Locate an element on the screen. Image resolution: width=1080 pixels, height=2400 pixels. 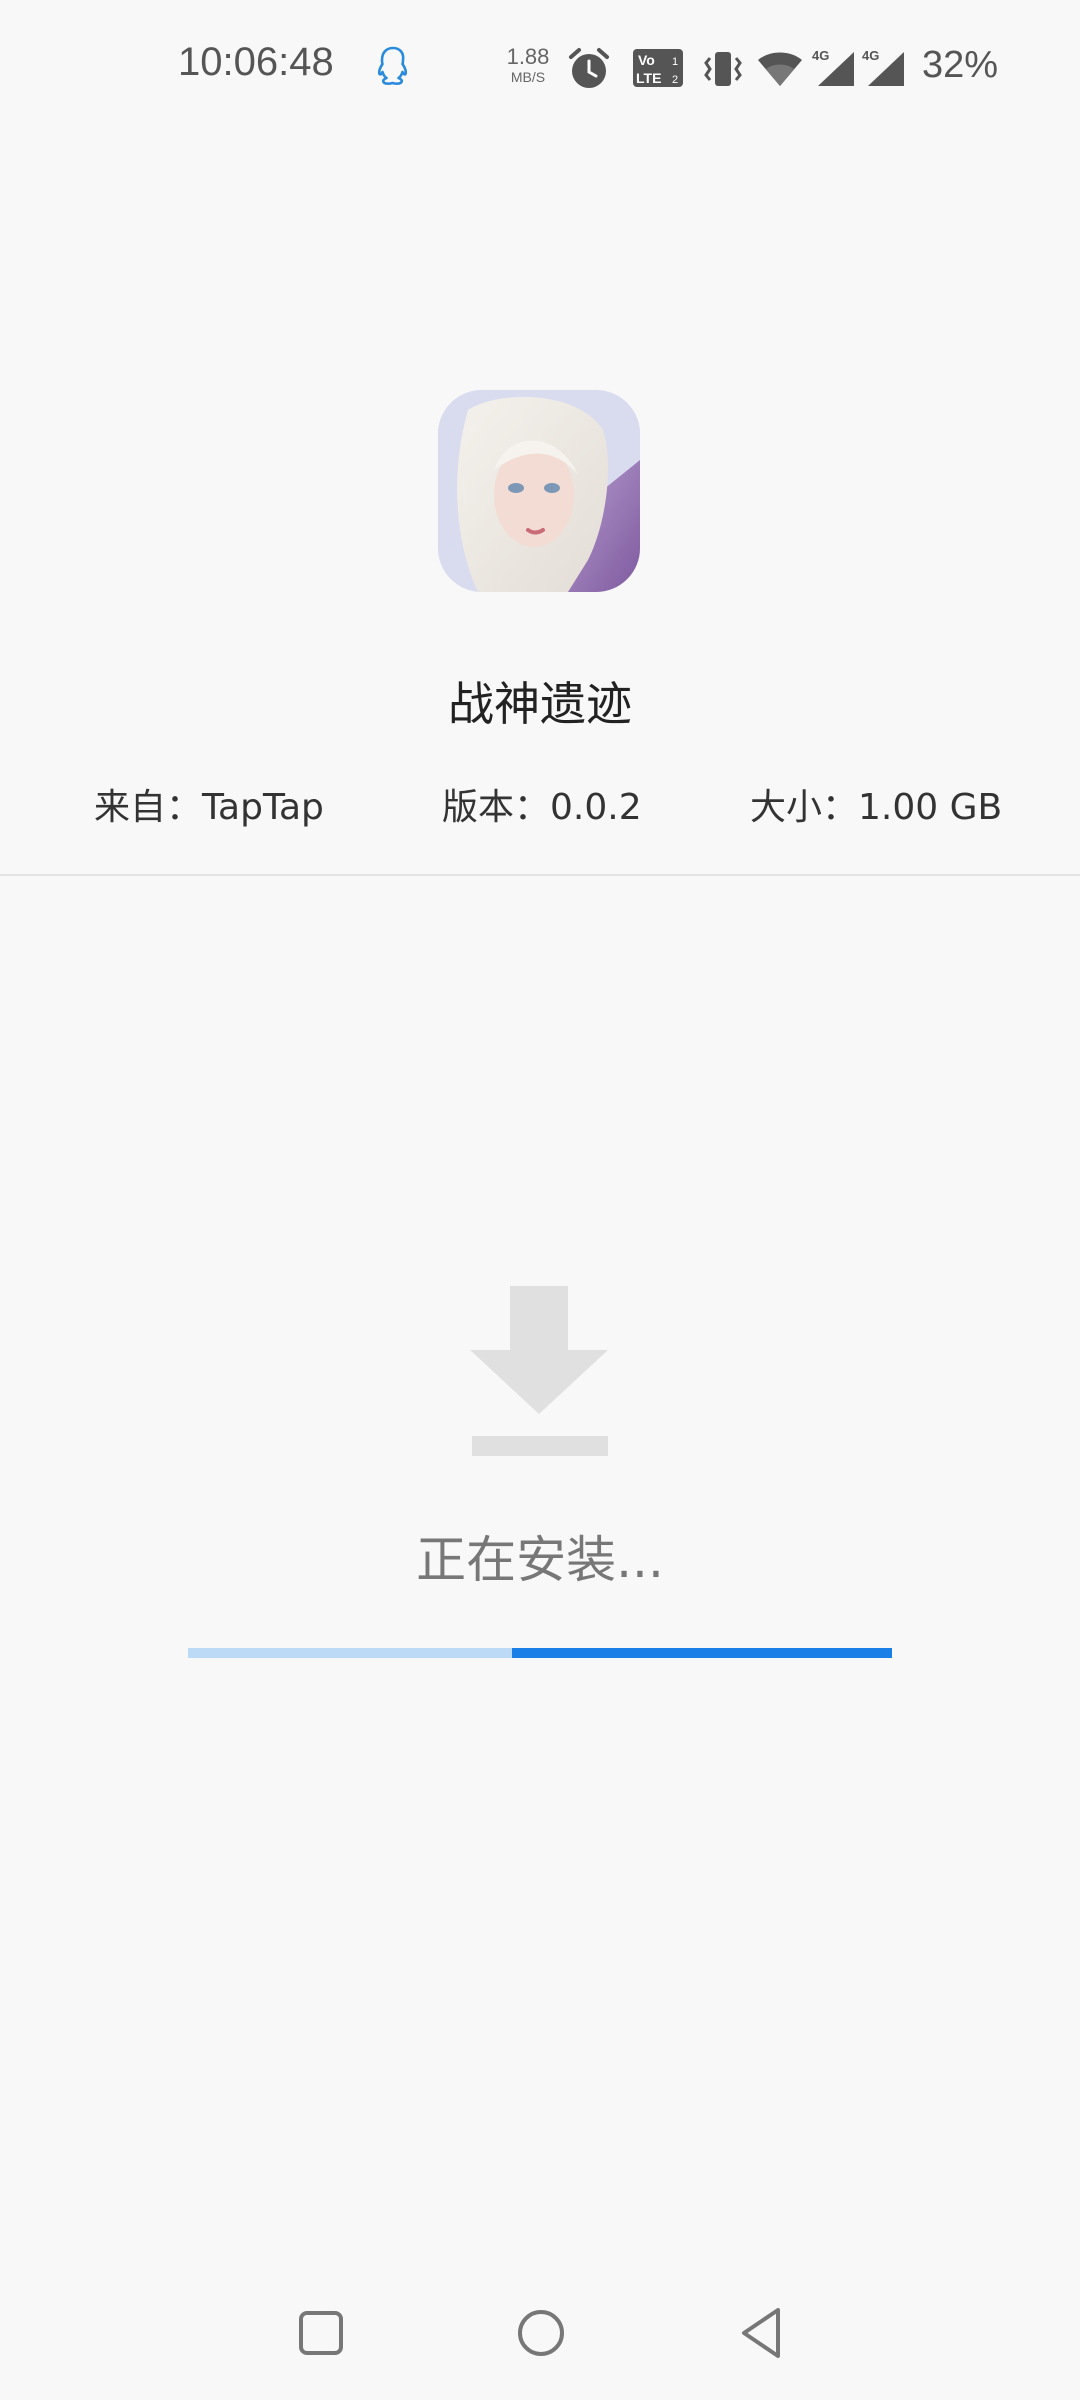
network-speed: 1.88 MB/S is located at coordinates (528, 64).